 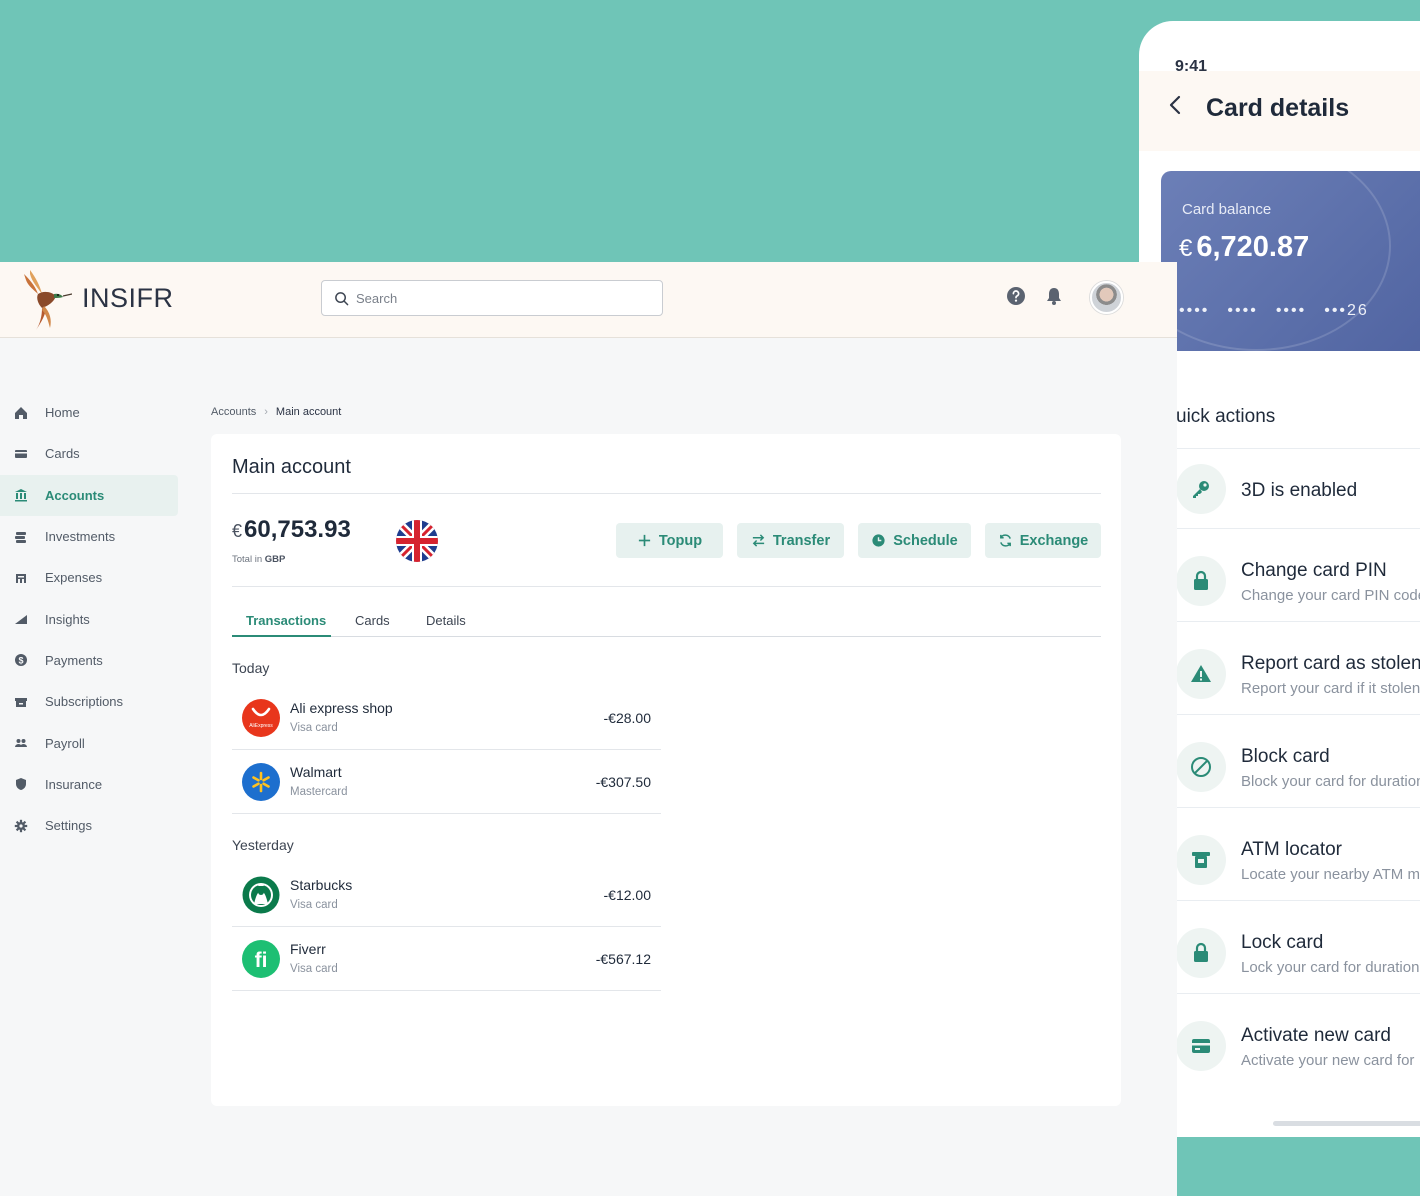 What do you see at coordinates (62, 454) in the screenshot?
I see `sidebar-item-label: Cards` at bounding box center [62, 454].